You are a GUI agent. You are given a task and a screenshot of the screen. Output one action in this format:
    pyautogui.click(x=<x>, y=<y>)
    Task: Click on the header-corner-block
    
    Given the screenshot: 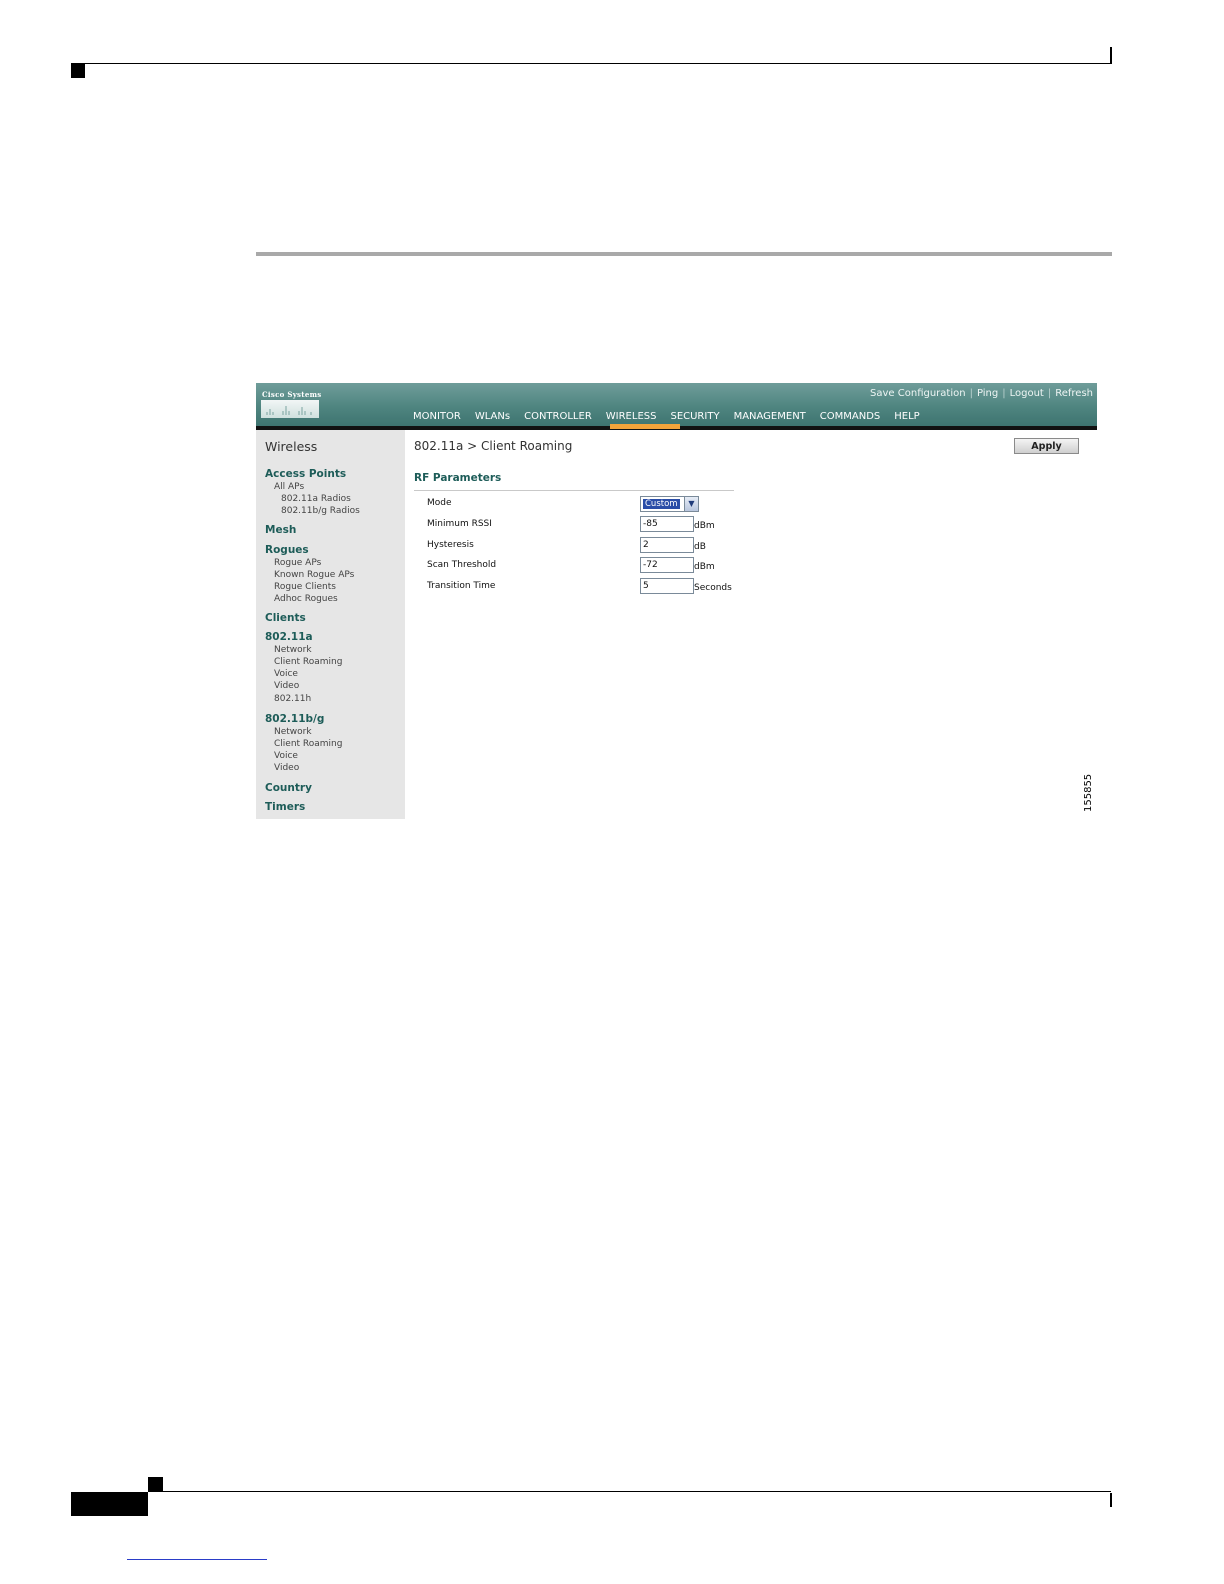 What is the action you would take?
    pyautogui.click(x=78, y=71)
    